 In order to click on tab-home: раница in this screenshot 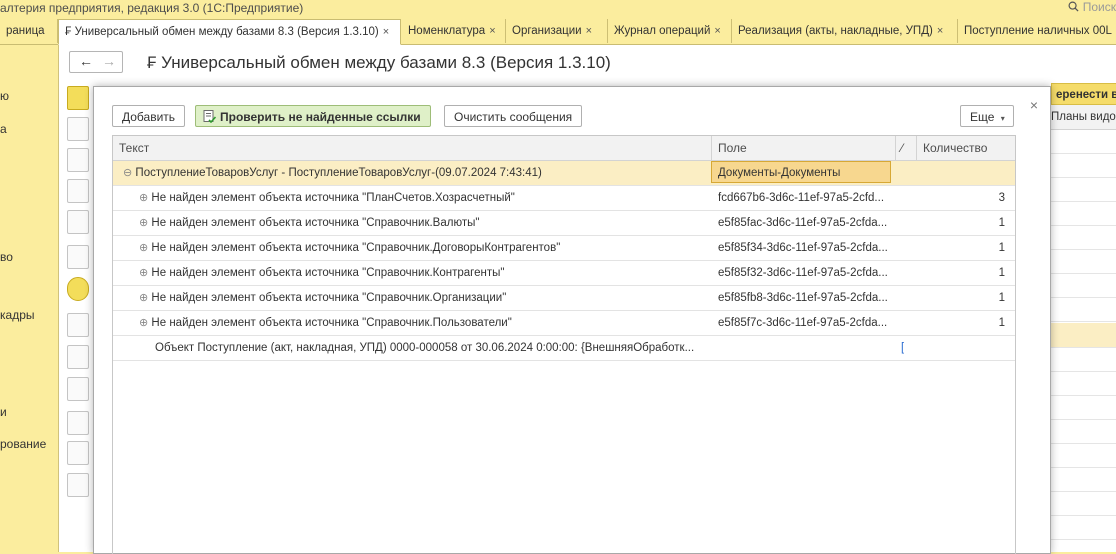, I will do `click(29, 31)`.